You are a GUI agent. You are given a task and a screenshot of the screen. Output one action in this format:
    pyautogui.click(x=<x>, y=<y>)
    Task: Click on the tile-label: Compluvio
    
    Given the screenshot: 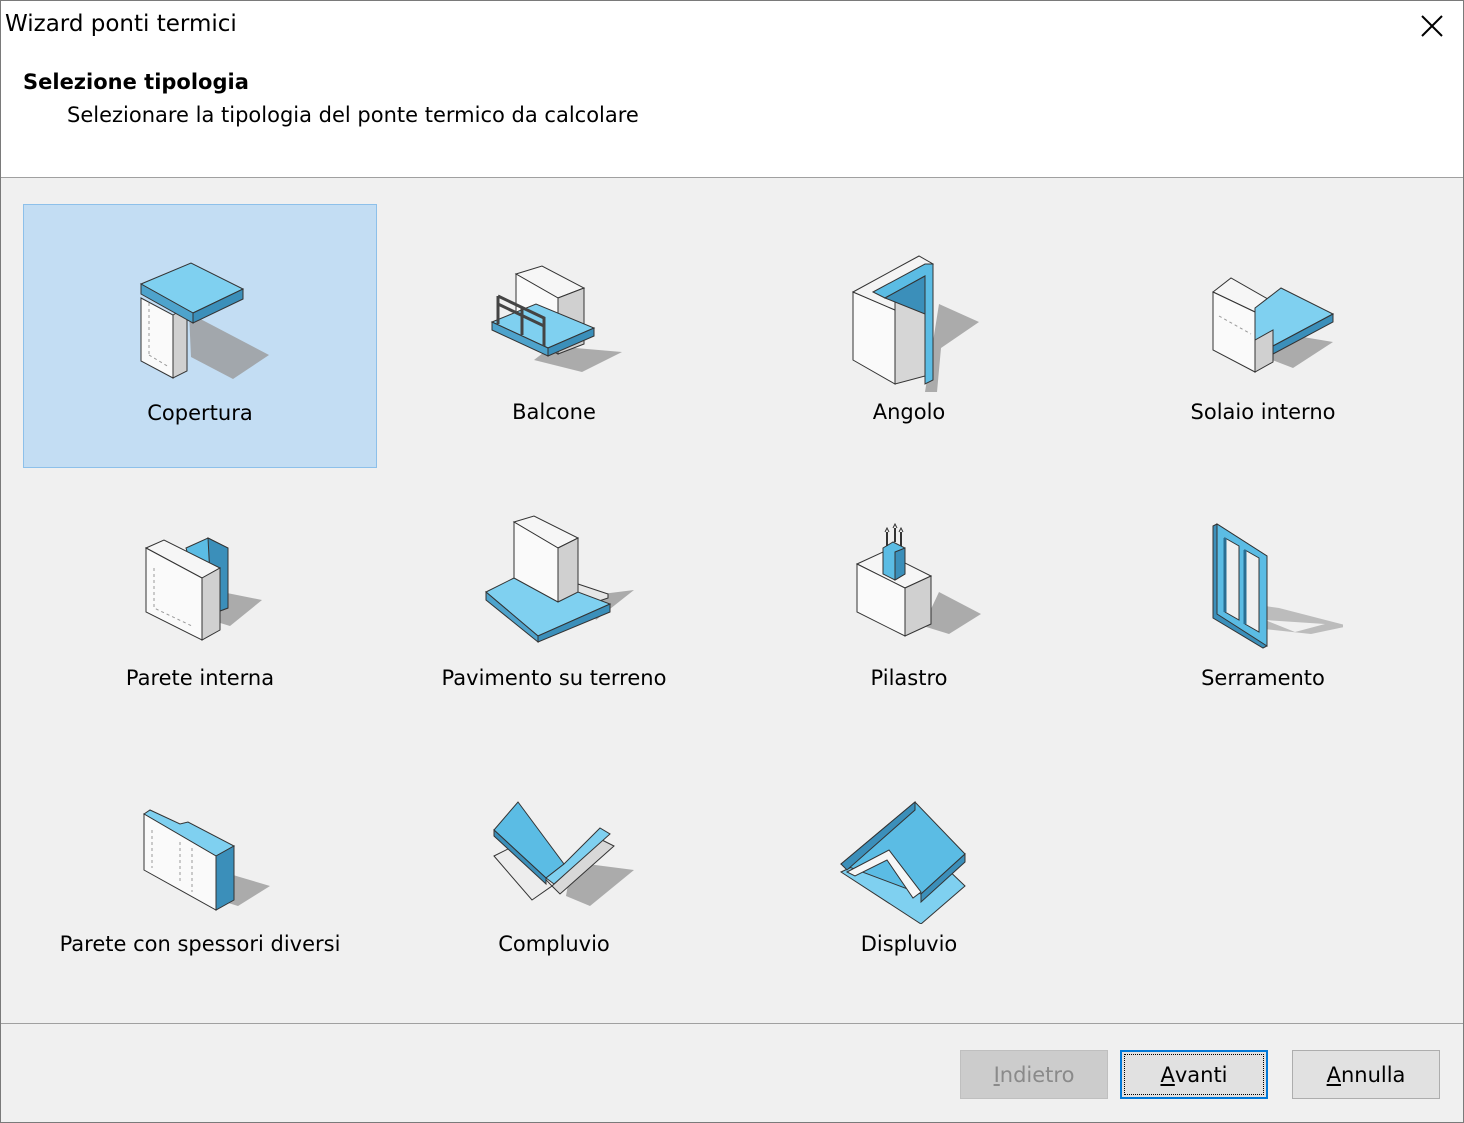 What is the action you would take?
    pyautogui.click(x=554, y=944)
    